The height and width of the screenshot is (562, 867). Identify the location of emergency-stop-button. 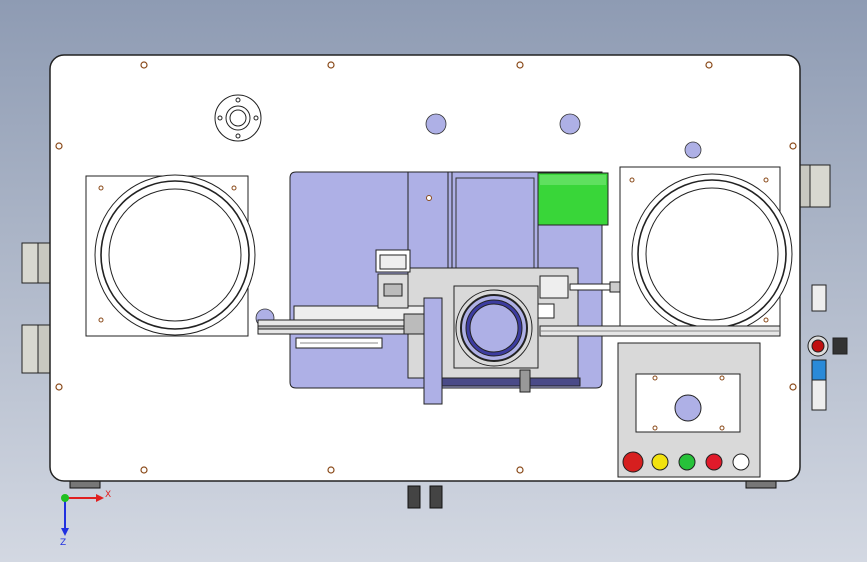
(633, 462).